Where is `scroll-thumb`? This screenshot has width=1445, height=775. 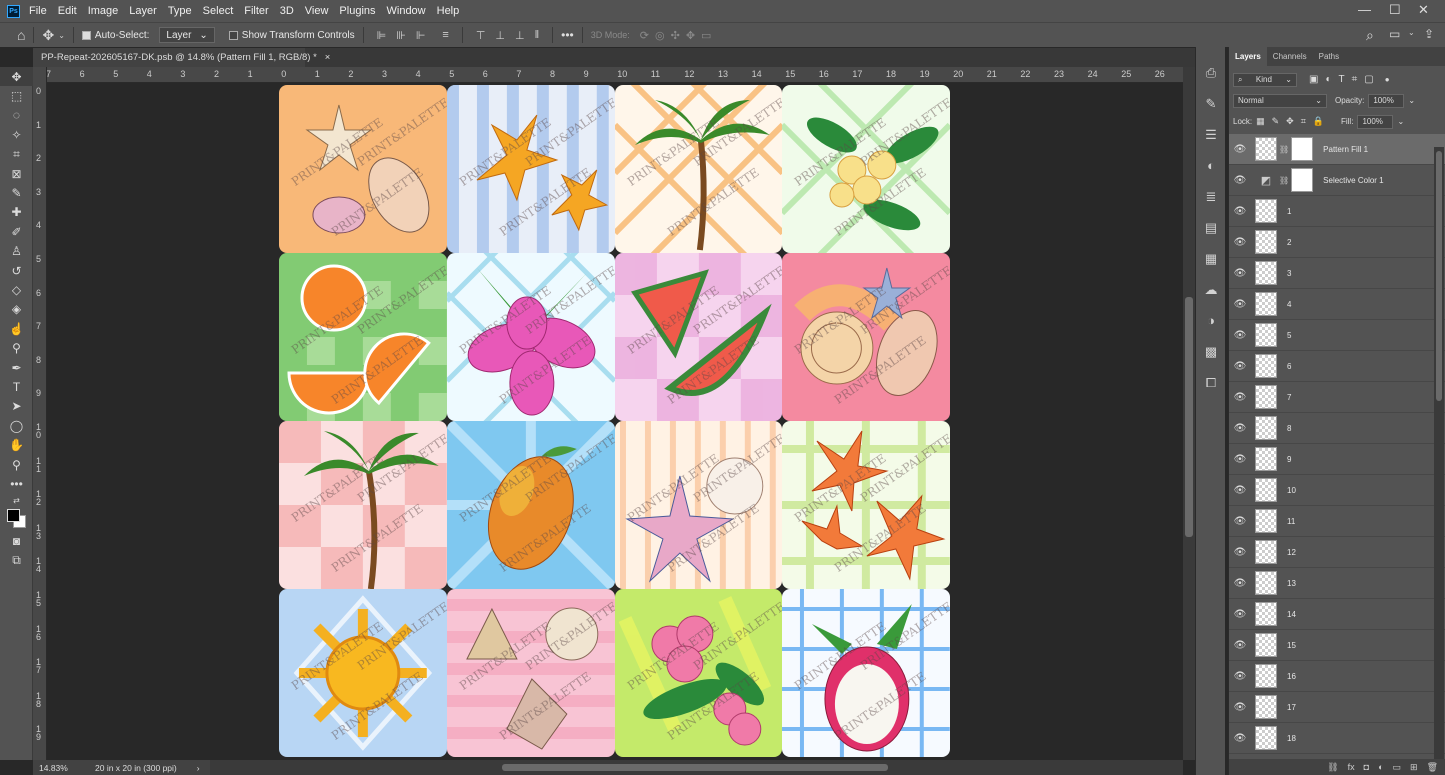 scroll-thumb is located at coordinates (1439, 276).